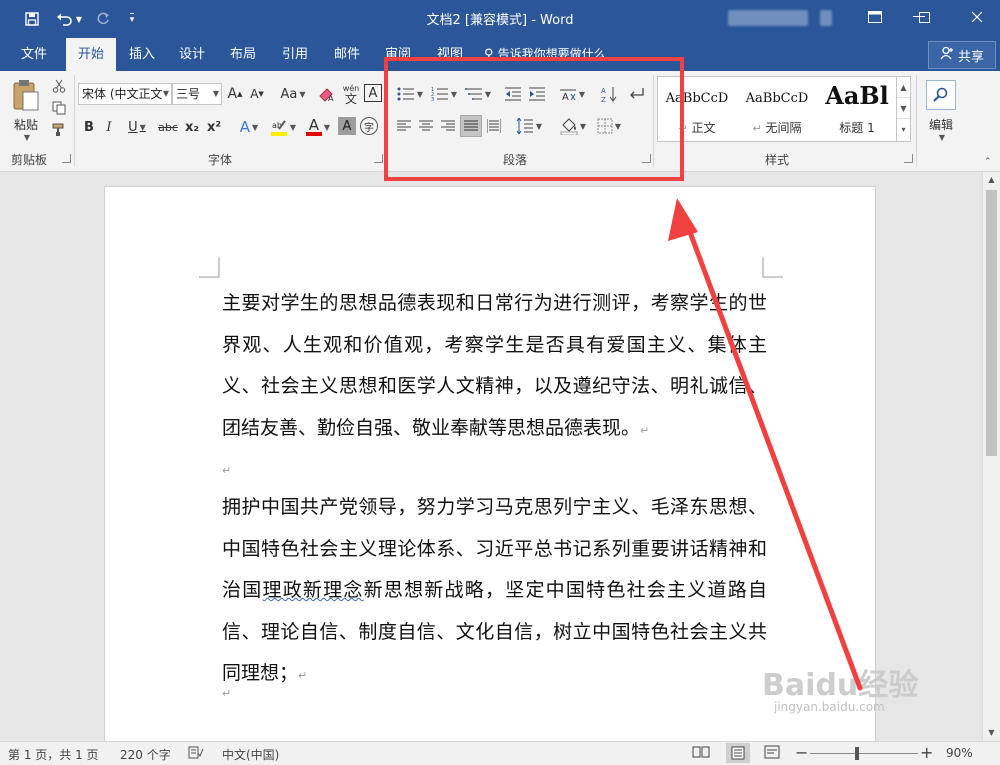 Image resolution: width=1000 pixels, height=765 pixels. I want to click on font-name-combo: 宋体 (中文正文 ▼, so click(125, 94).